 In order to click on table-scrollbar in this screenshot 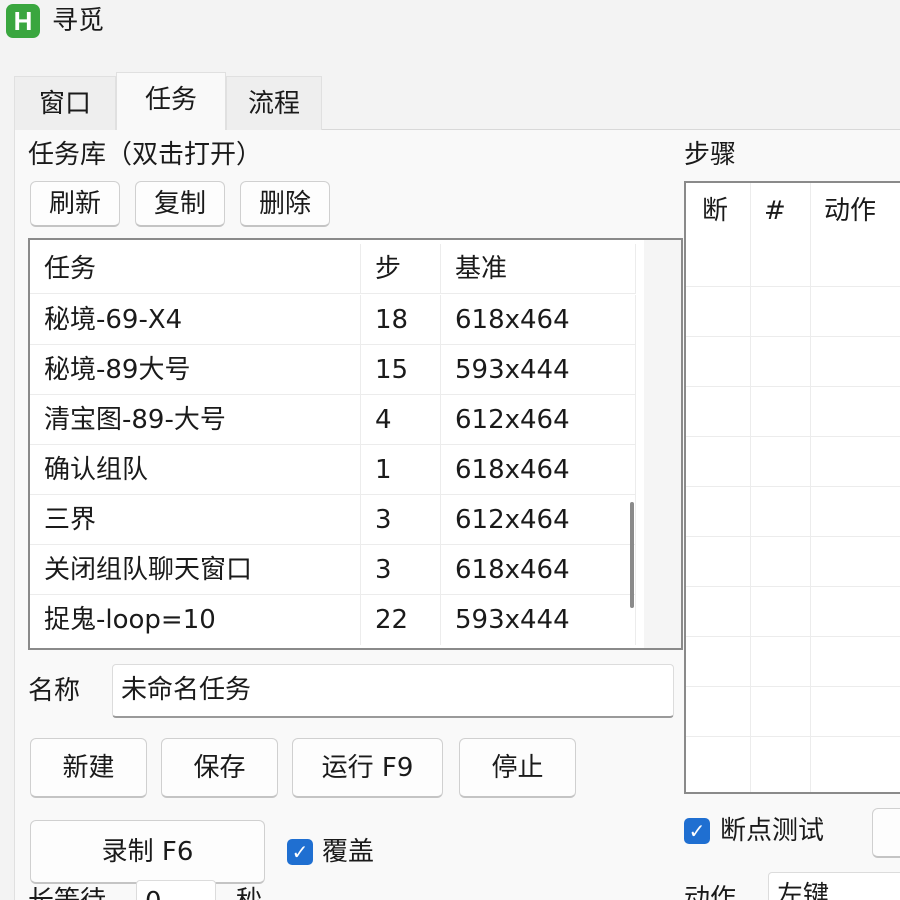, I will do `click(662, 444)`.